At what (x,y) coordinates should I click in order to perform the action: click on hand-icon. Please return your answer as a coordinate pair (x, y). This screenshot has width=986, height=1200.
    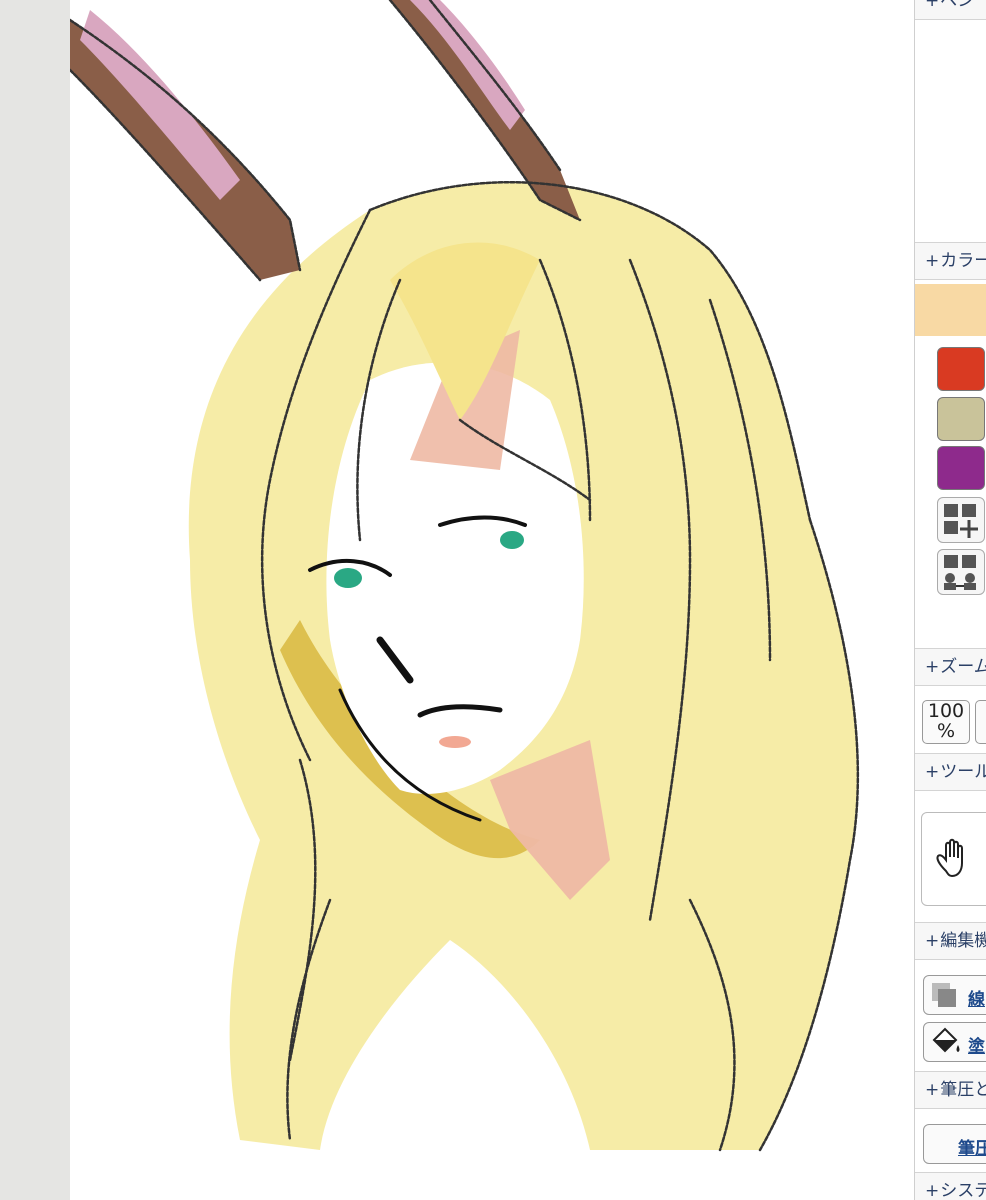
    Looking at the image, I should click on (949, 858).